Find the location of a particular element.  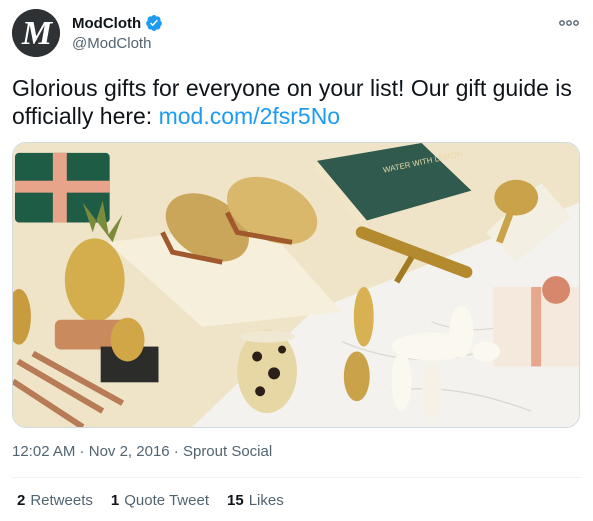

likes-stat: 15 Likes is located at coordinates (255, 500).